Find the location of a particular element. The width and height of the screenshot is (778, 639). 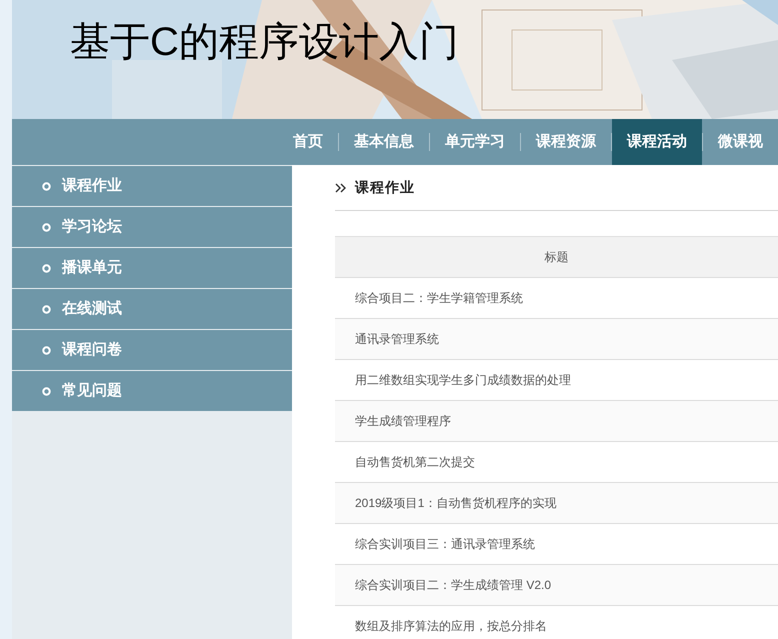

table-cell: 学生成绩管理程序 is located at coordinates (403, 421).